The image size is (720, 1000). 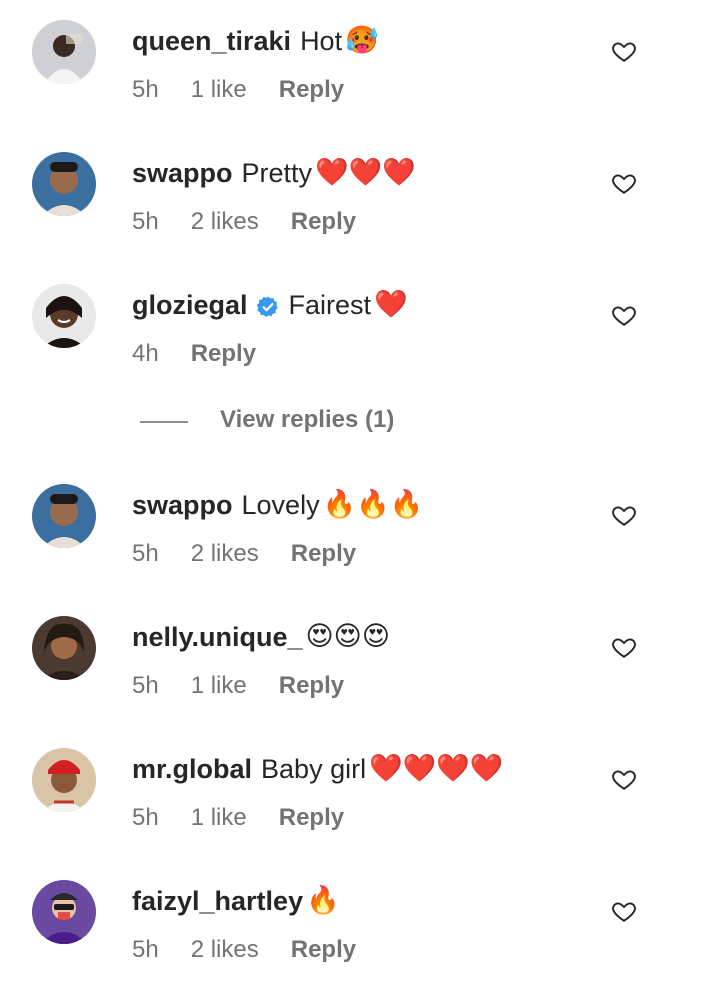 What do you see at coordinates (314, 769) in the screenshot?
I see `comment-text: Baby girl` at bounding box center [314, 769].